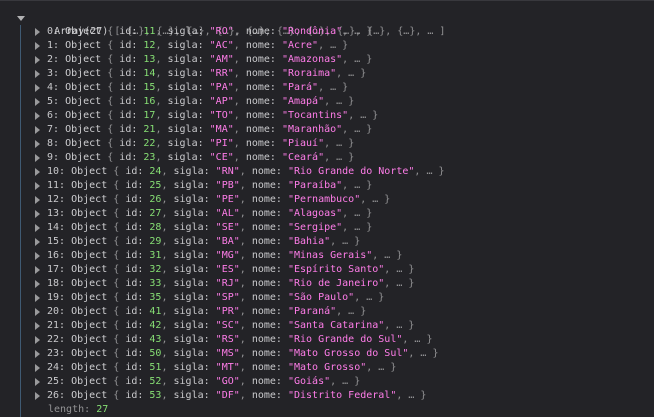  I want to click on value-sigla: "AL", so click(227, 213).